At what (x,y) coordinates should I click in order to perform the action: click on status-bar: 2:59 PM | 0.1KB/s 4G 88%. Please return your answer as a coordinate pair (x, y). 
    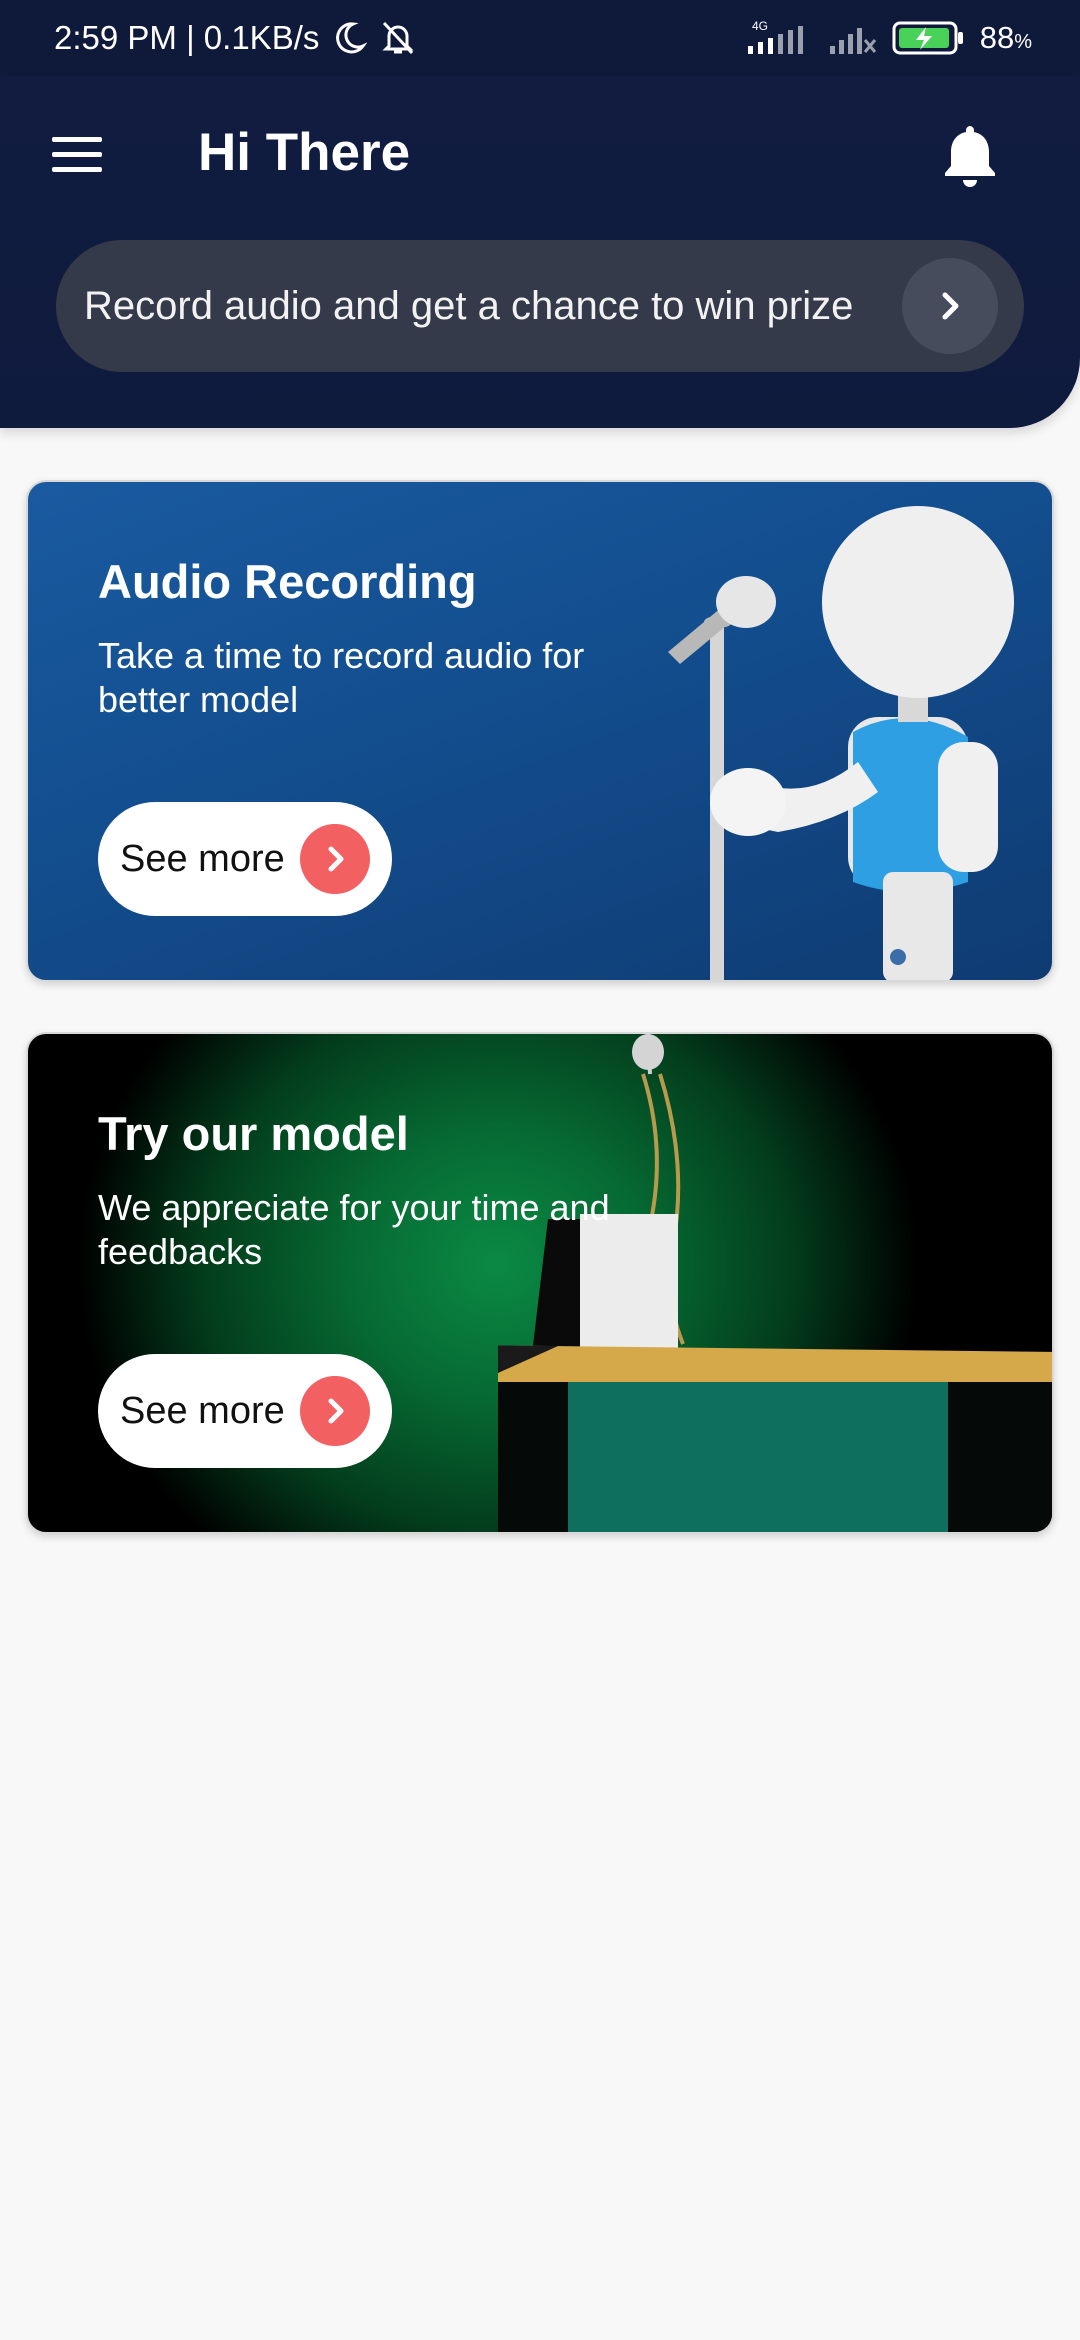
    Looking at the image, I should click on (540, 38).